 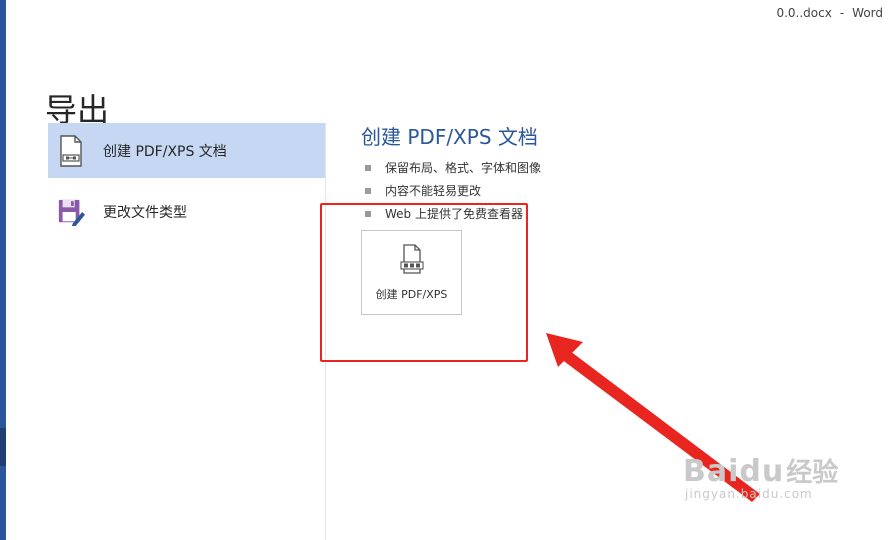 I want to click on watermark-url: jingyan.baidu.com, so click(x=749, y=494).